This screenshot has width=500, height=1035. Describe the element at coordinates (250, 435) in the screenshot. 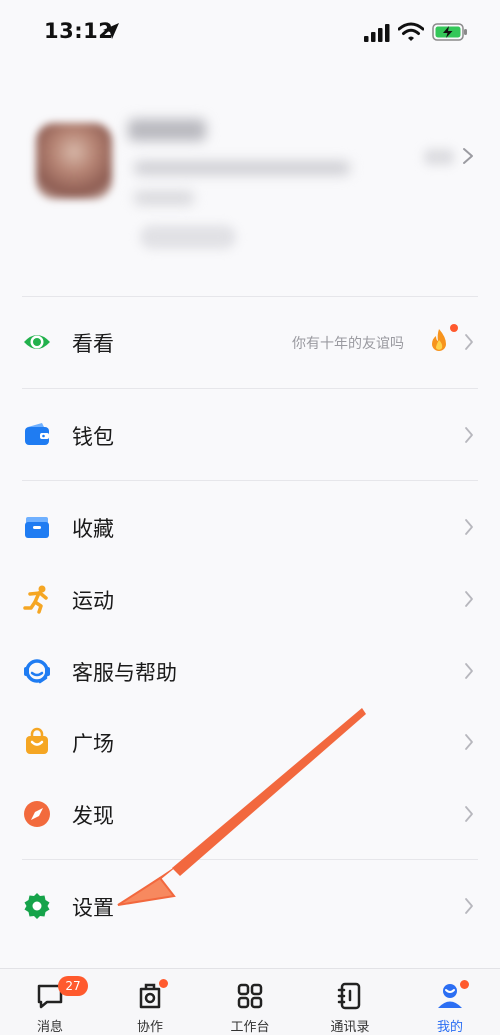

I see `menu-item-wallet: 钱包` at that location.